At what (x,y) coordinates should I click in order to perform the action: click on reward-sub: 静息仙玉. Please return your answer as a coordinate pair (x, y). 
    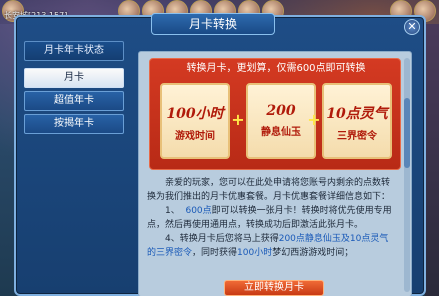
    Looking at the image, I should click on (281, 132).